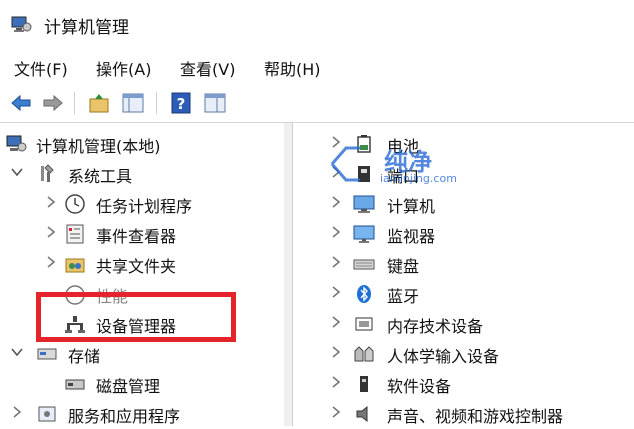 This screenshot has height=429, width=634. Describe the element at coordinates (142, 174) in the screenshot. I see `tree-item-system-tools: 系统工具` at that location.